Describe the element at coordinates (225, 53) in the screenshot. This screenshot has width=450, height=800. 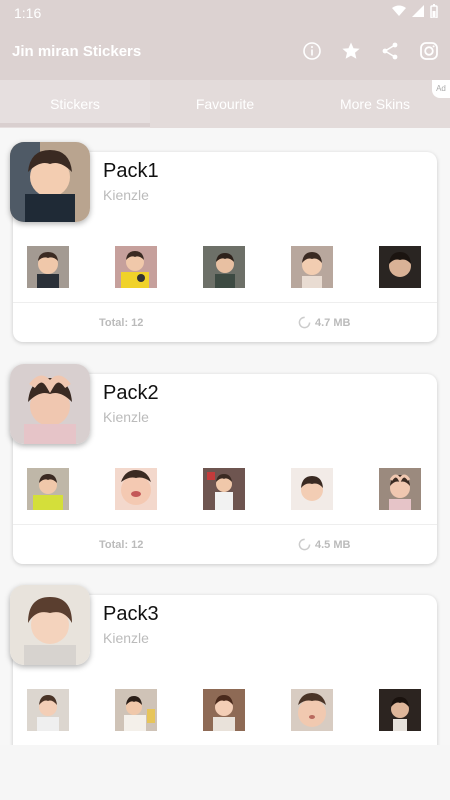
I see `app-bar: Jin miran Stickers` at that location.